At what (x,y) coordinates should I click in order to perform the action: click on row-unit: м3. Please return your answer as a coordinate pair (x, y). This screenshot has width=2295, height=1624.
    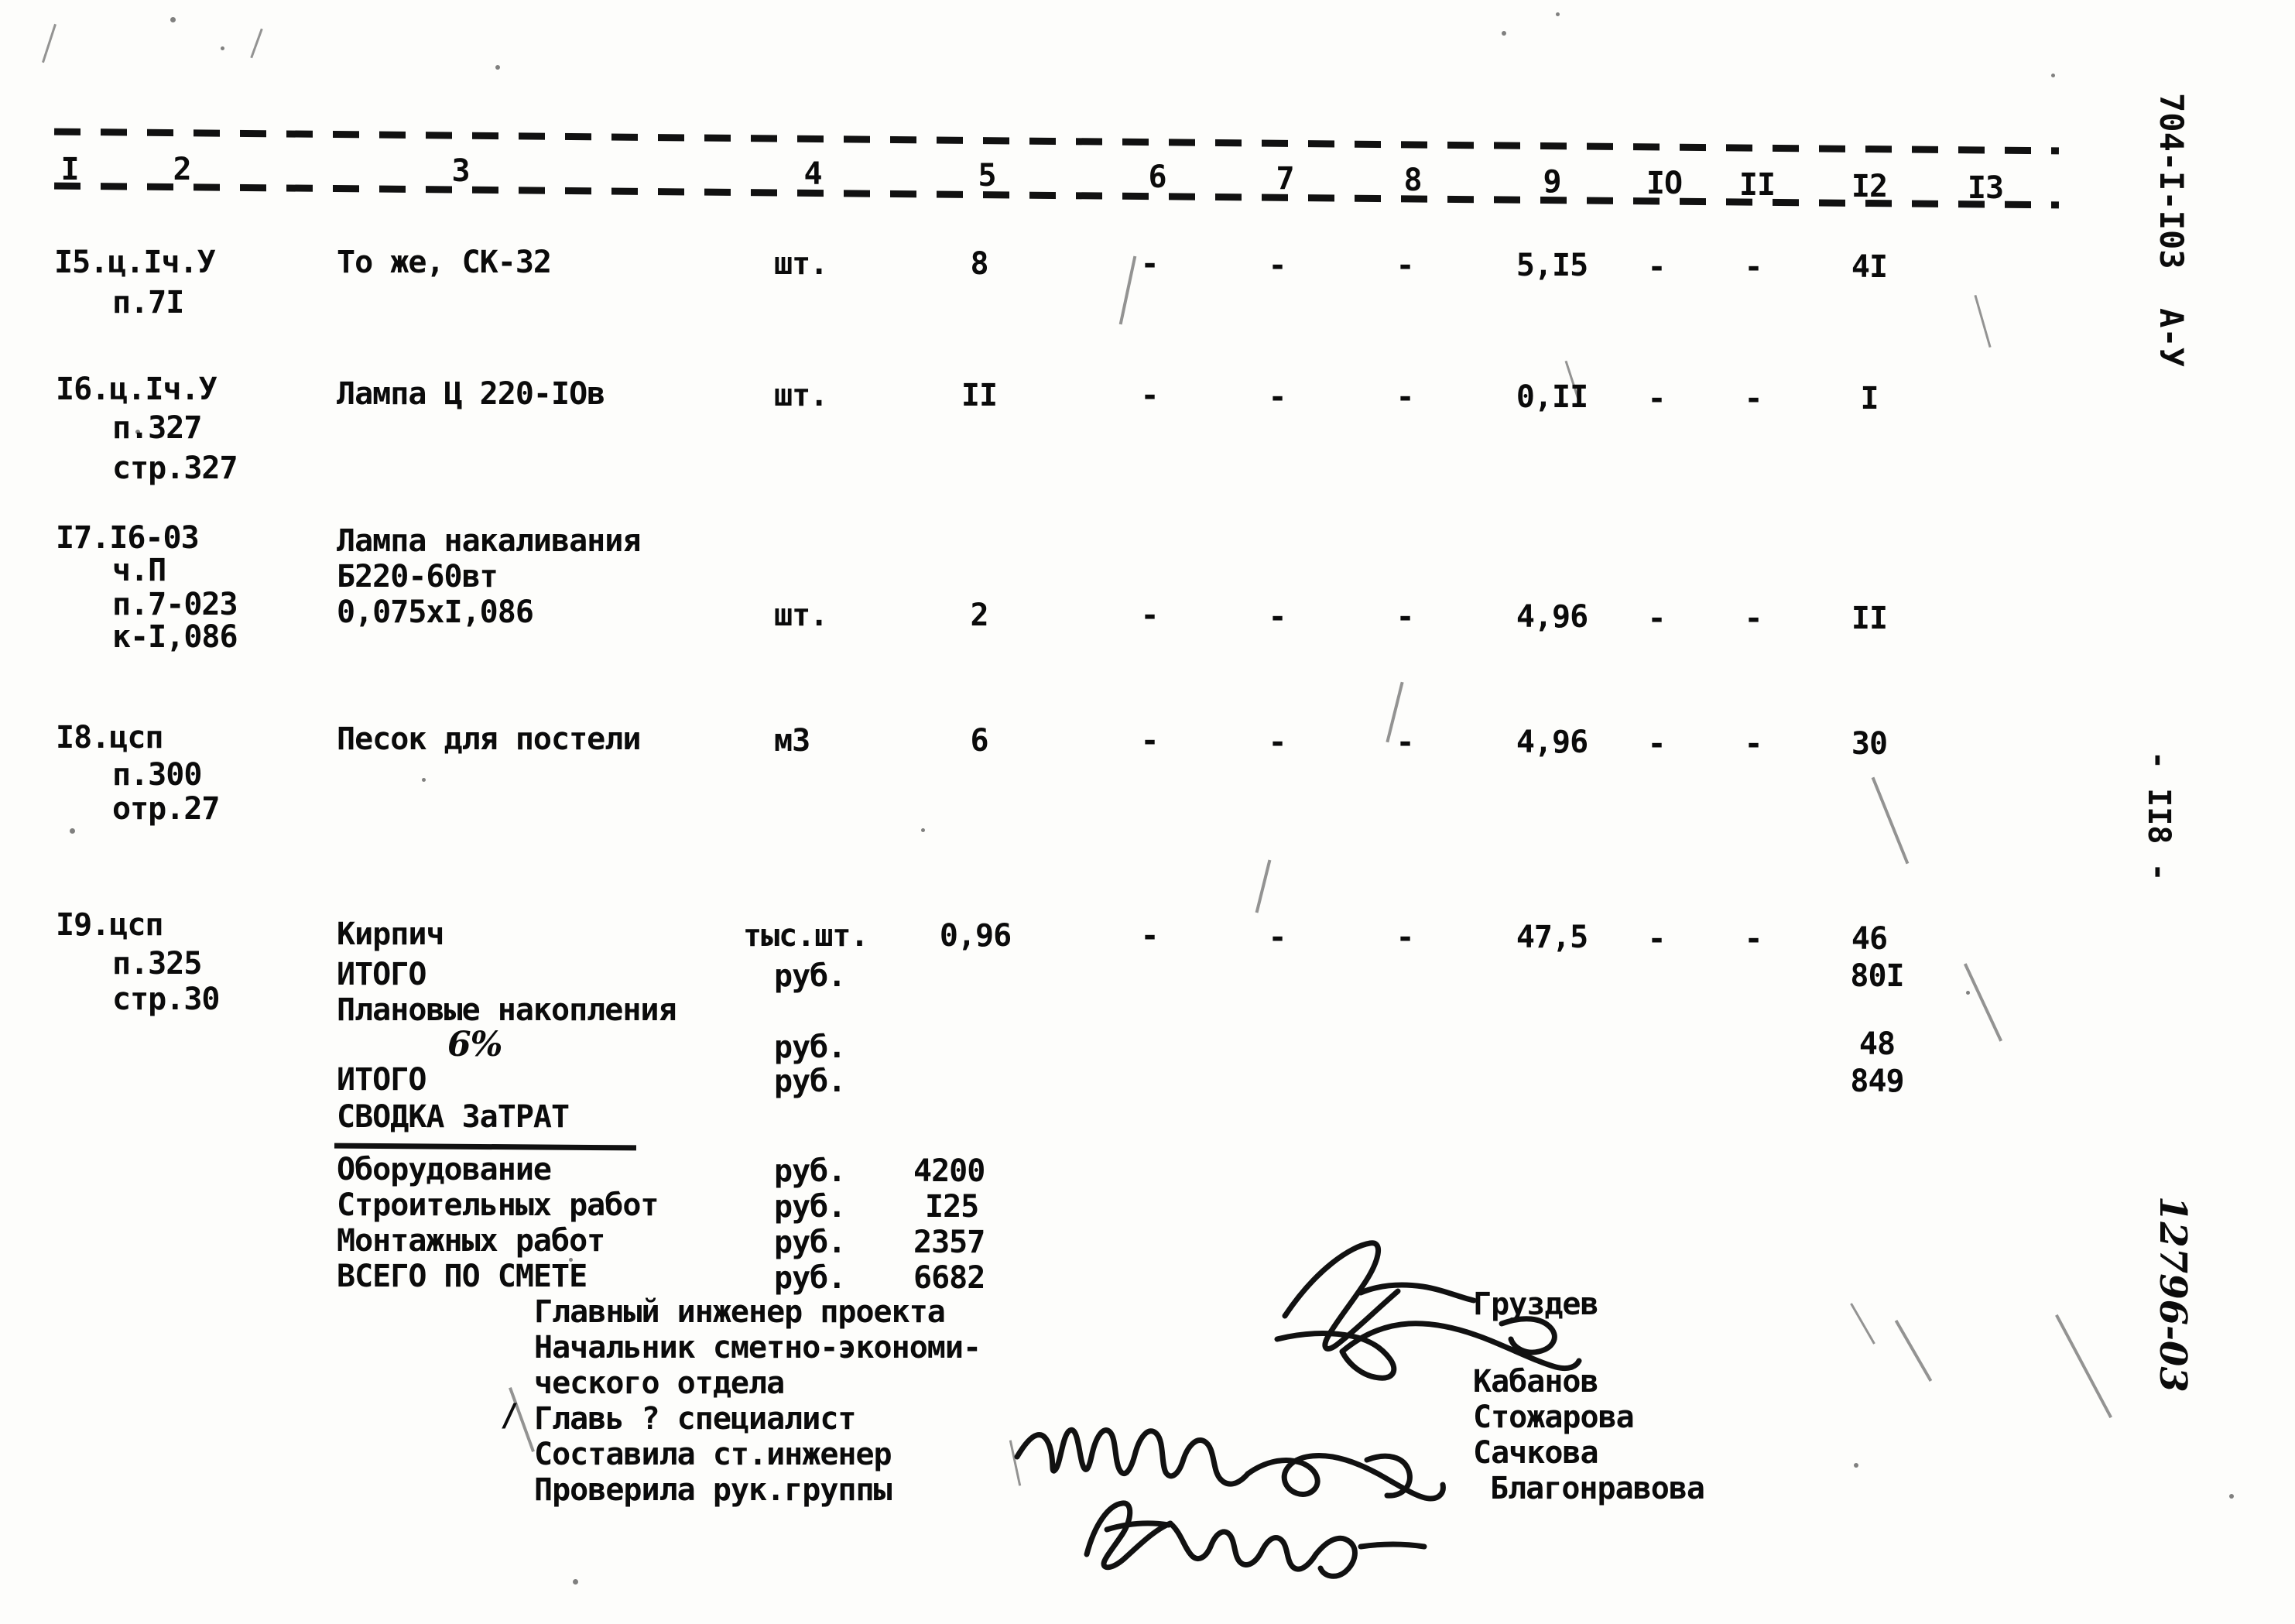
    Looking at the image, I should click on (792, 741).